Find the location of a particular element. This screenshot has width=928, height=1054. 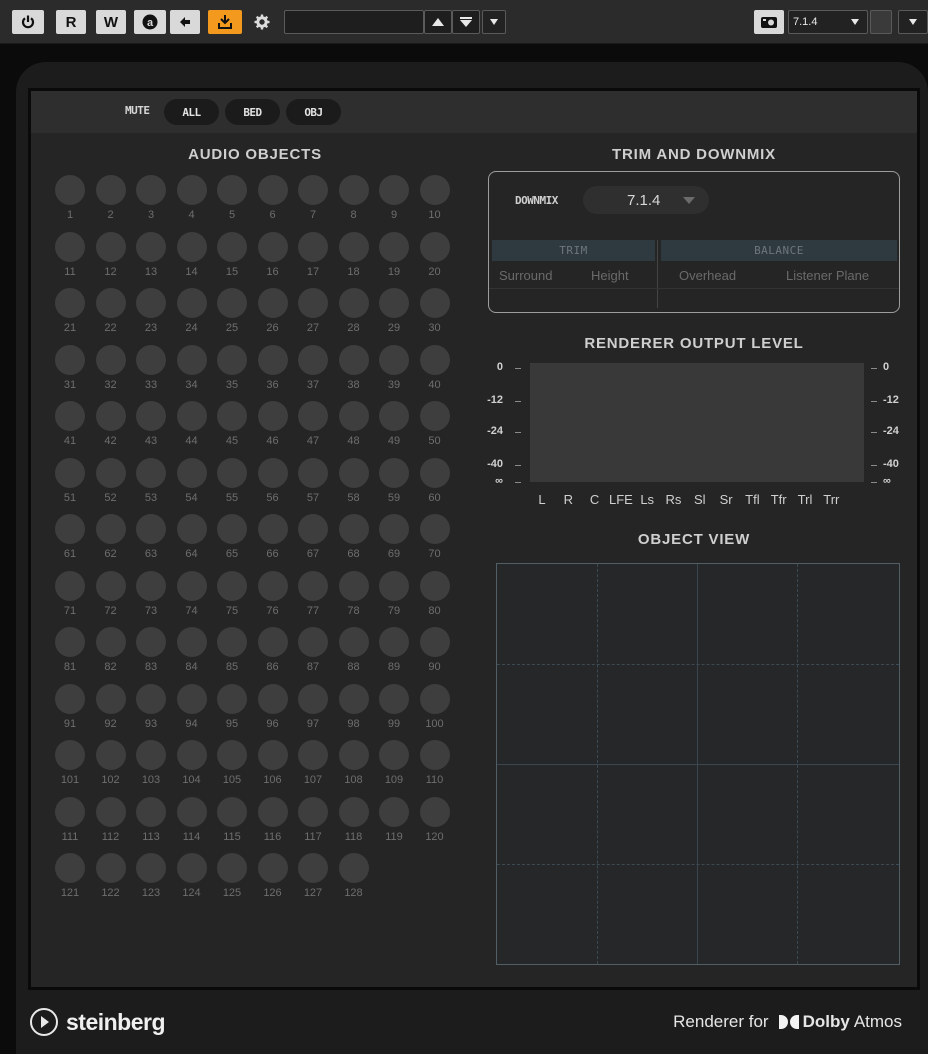

audio-object: 72 is located at coordinates (110, 600).